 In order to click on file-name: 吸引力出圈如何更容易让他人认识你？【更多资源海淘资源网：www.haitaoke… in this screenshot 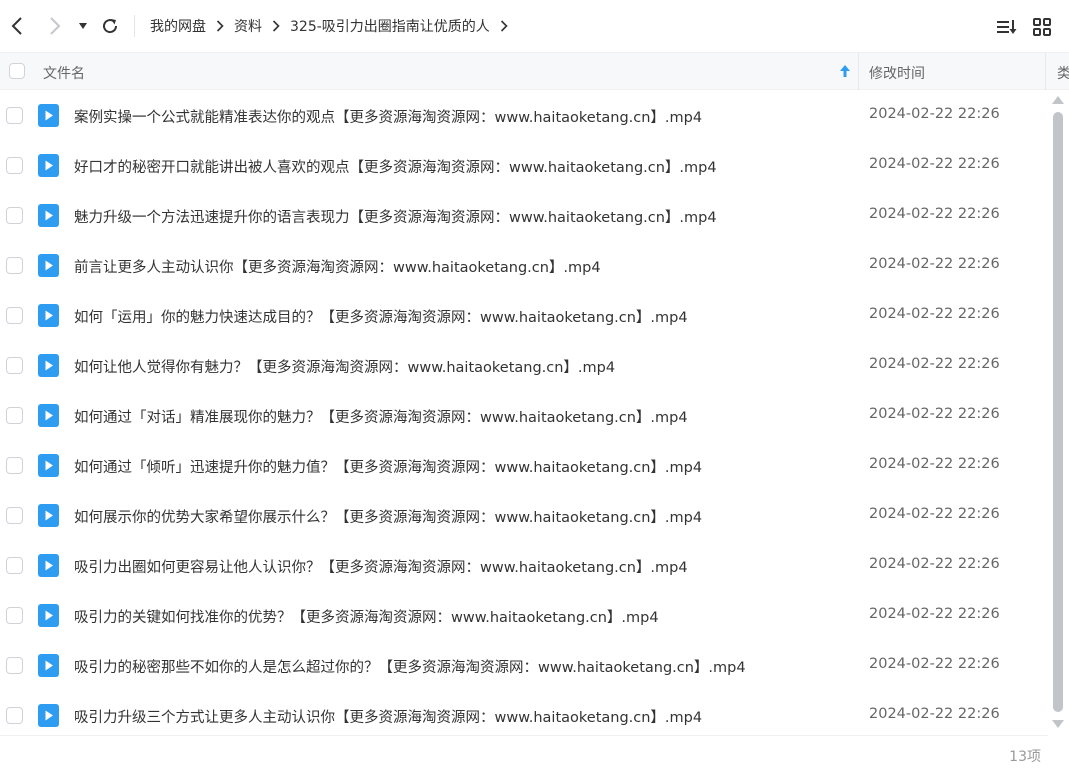, I will do `click(381, 568)`.